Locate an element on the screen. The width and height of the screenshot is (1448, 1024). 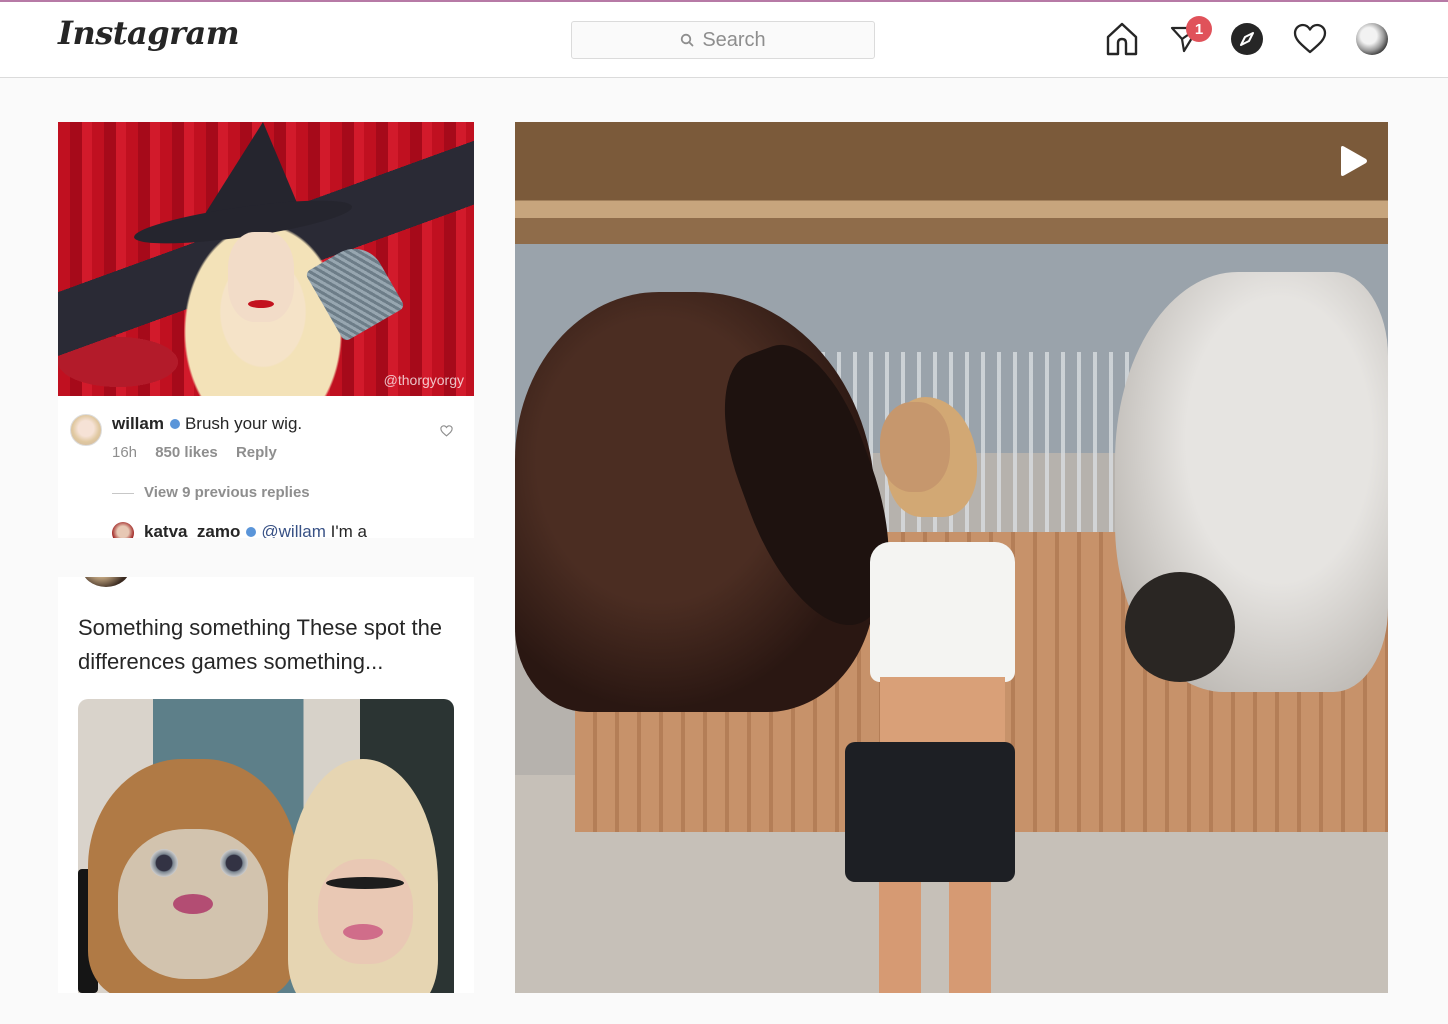
comment-line: willam Brush your wig. is located at coordinates (207, 424).